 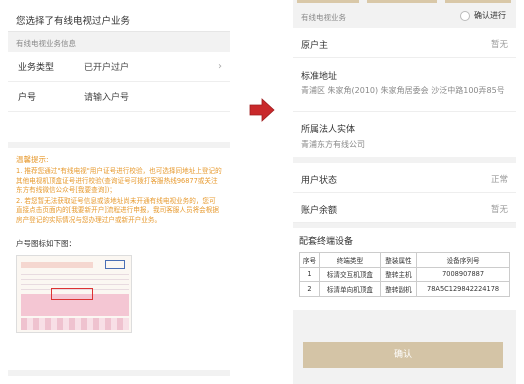 What do you see at coordinates (27, 98) in the screenshot?
I see `account-number-label: 户号` at bounding box center [27, 98].